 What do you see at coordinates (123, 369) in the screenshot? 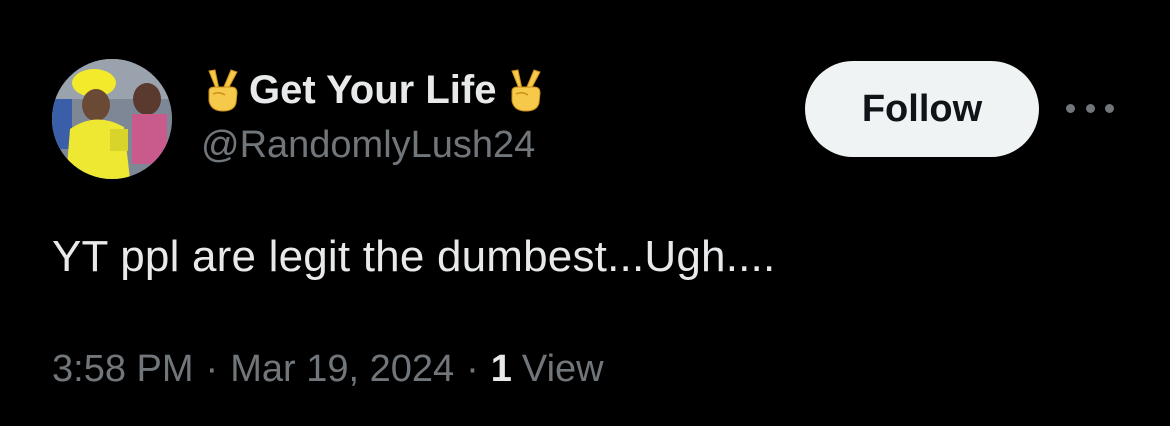
I see `tweet-time: 3:58 PM` at bounding box center [123, 369].